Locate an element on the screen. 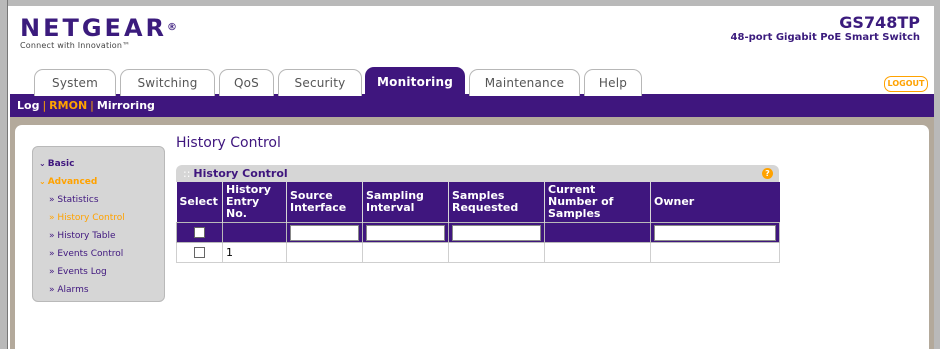 The height and width of the screenshot is (349, 940). history-entry-no-cell: 1 is located at coordinates (254, 252).